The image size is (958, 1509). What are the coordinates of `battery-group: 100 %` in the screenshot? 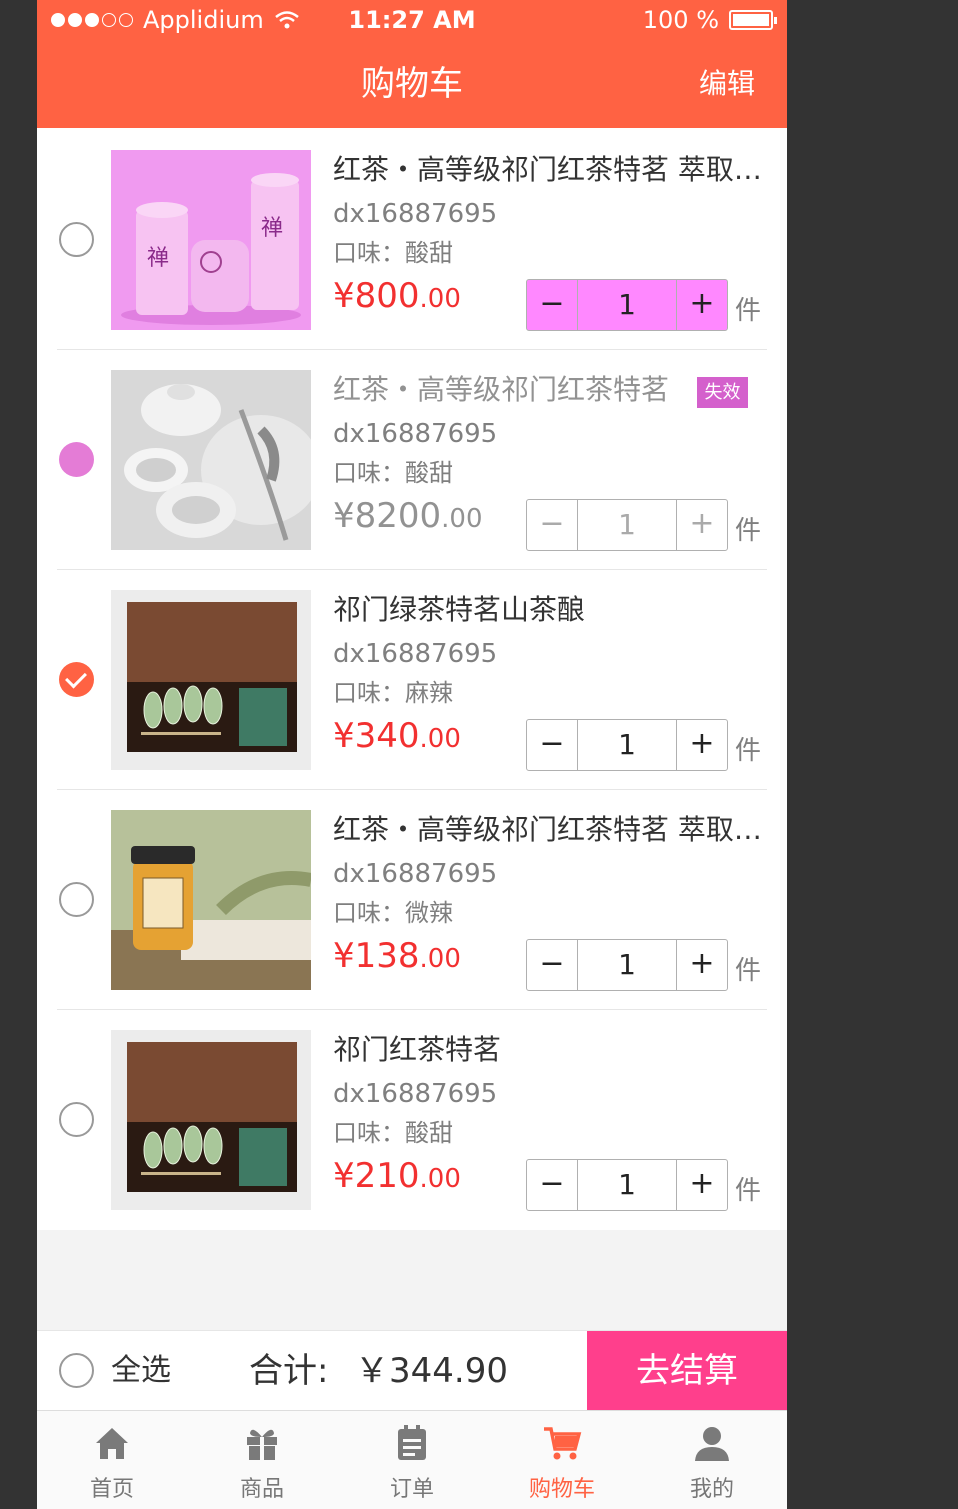 It's located at (709, 20).